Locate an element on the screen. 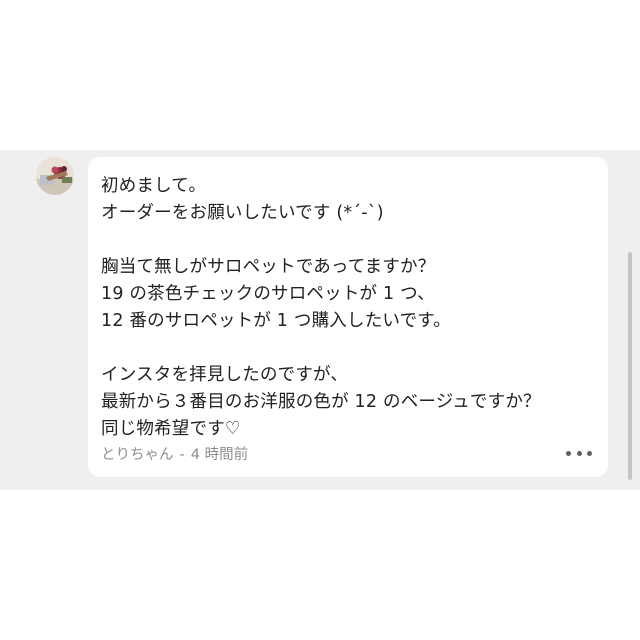  comment-line: 胸当て無しがサロペットであってますか？ is located at coordinates (268, 267).